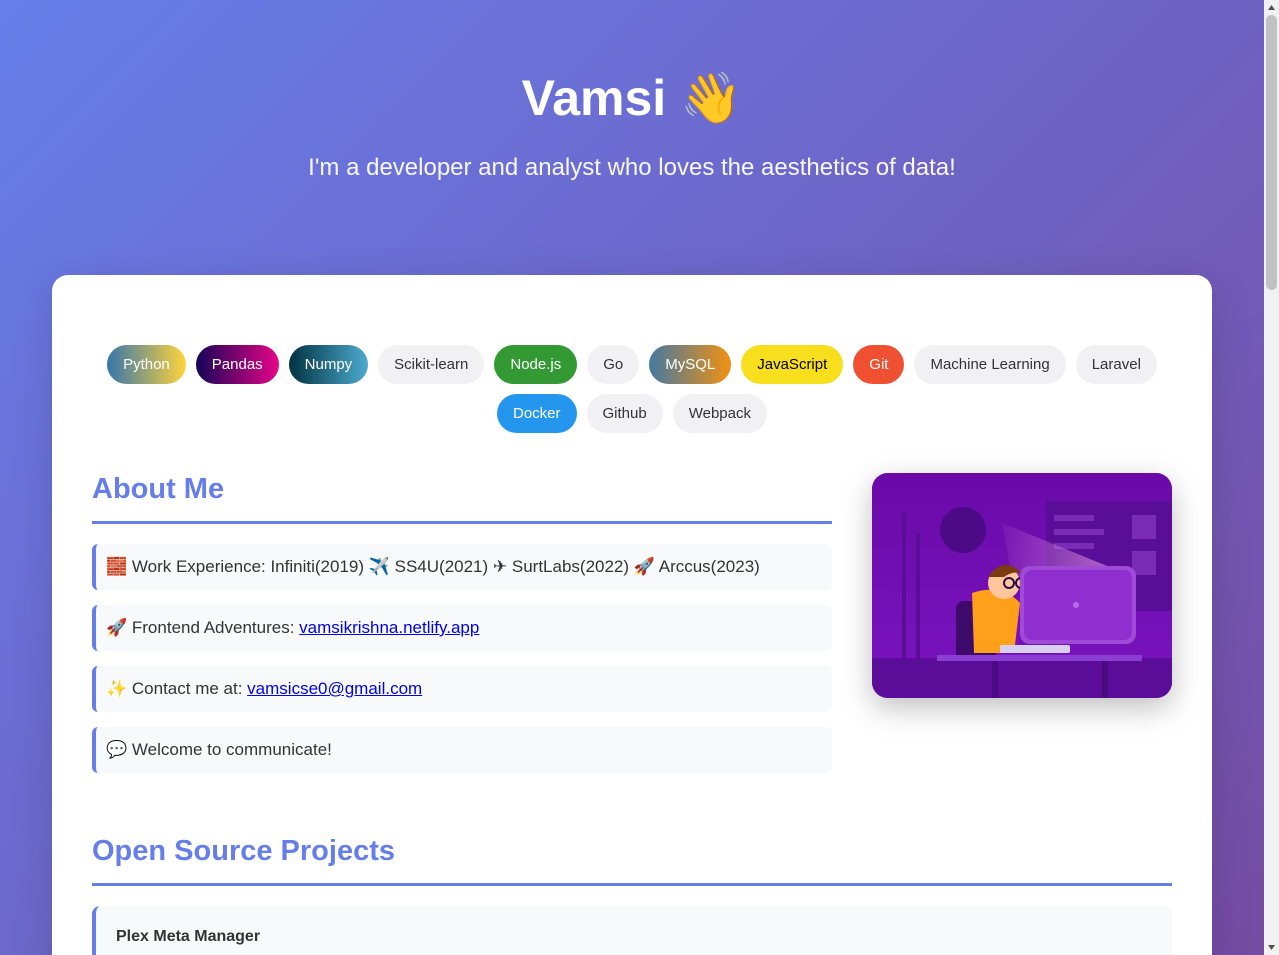 The image size is (1279, 955). What do you see at coordinates (431, 364) in the screenshot?
I see `skill-tag-scikit-learn: Scikit-learn` at bounding box center [431, 364].